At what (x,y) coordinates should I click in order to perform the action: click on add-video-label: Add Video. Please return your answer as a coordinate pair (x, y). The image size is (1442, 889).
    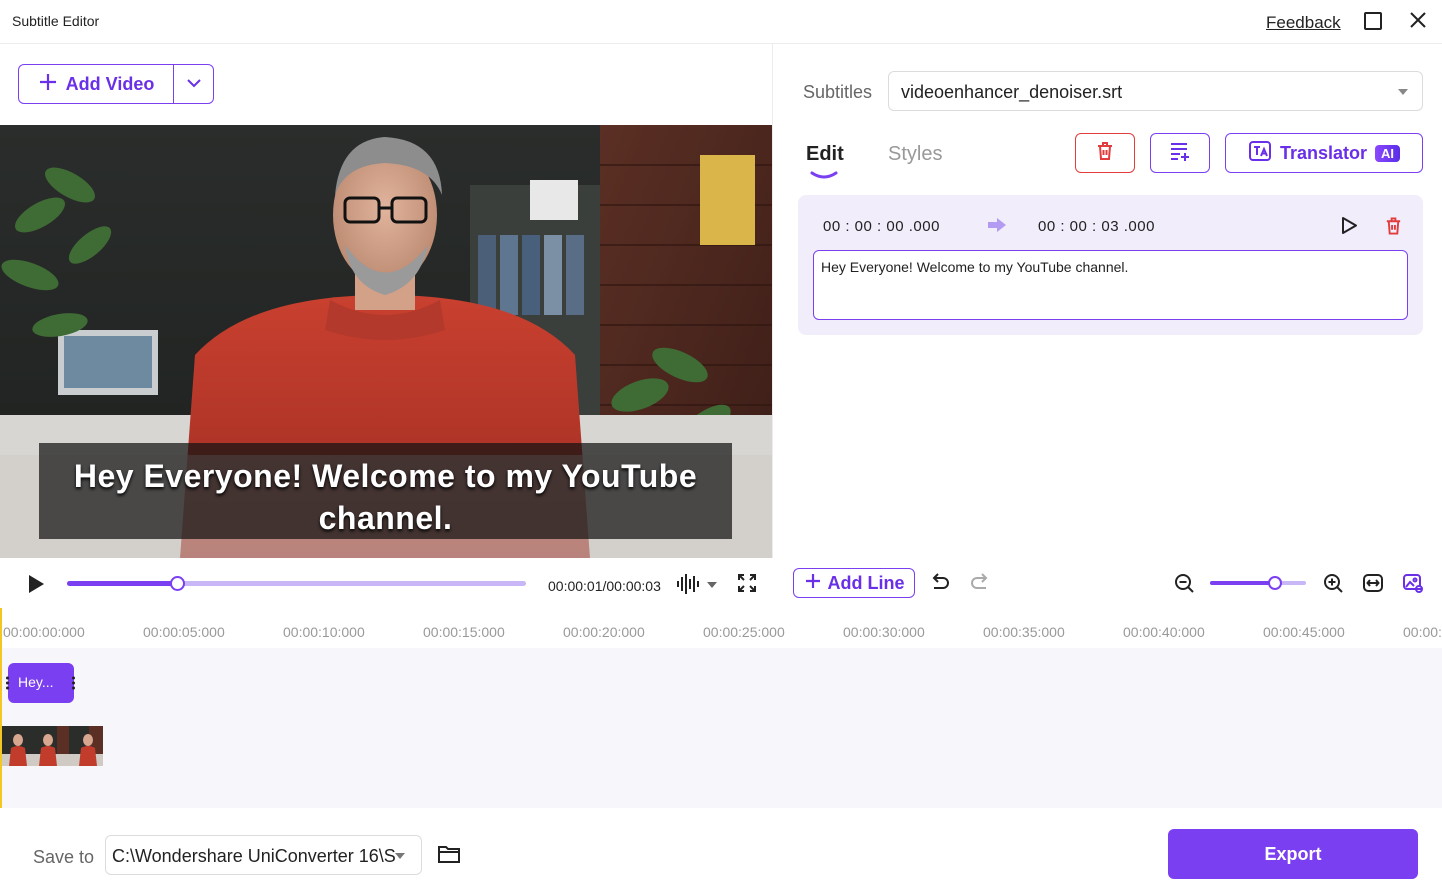
    Looking at the image, I should click on (110, 83).